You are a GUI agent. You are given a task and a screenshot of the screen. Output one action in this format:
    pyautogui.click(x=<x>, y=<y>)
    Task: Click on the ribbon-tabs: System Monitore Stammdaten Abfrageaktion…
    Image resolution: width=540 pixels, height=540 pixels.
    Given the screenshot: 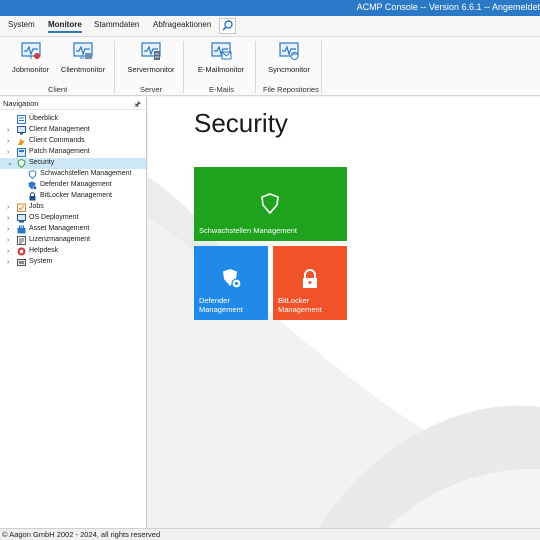 What is the action you would take?
    pyautogui.click(x=270, y=26)
    